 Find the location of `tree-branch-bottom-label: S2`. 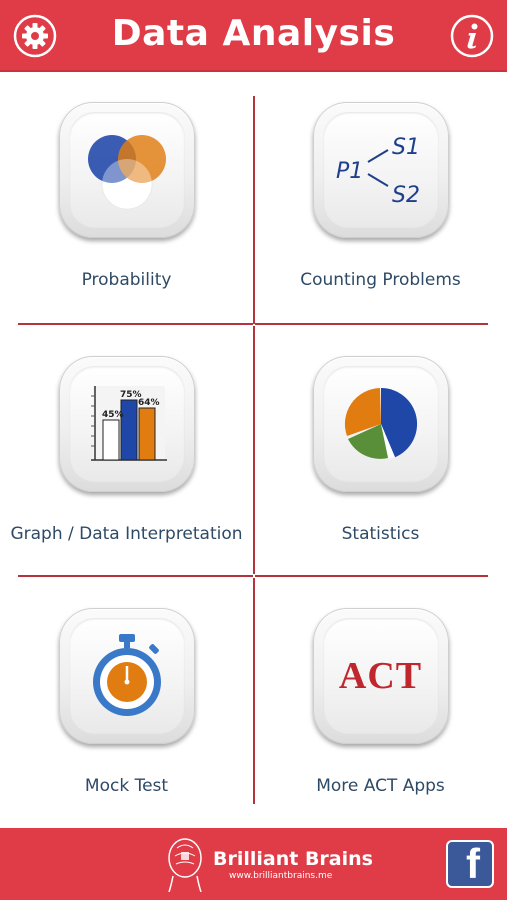

tree-branch-bottom-label: S2 is located at coordinates (406, 195).